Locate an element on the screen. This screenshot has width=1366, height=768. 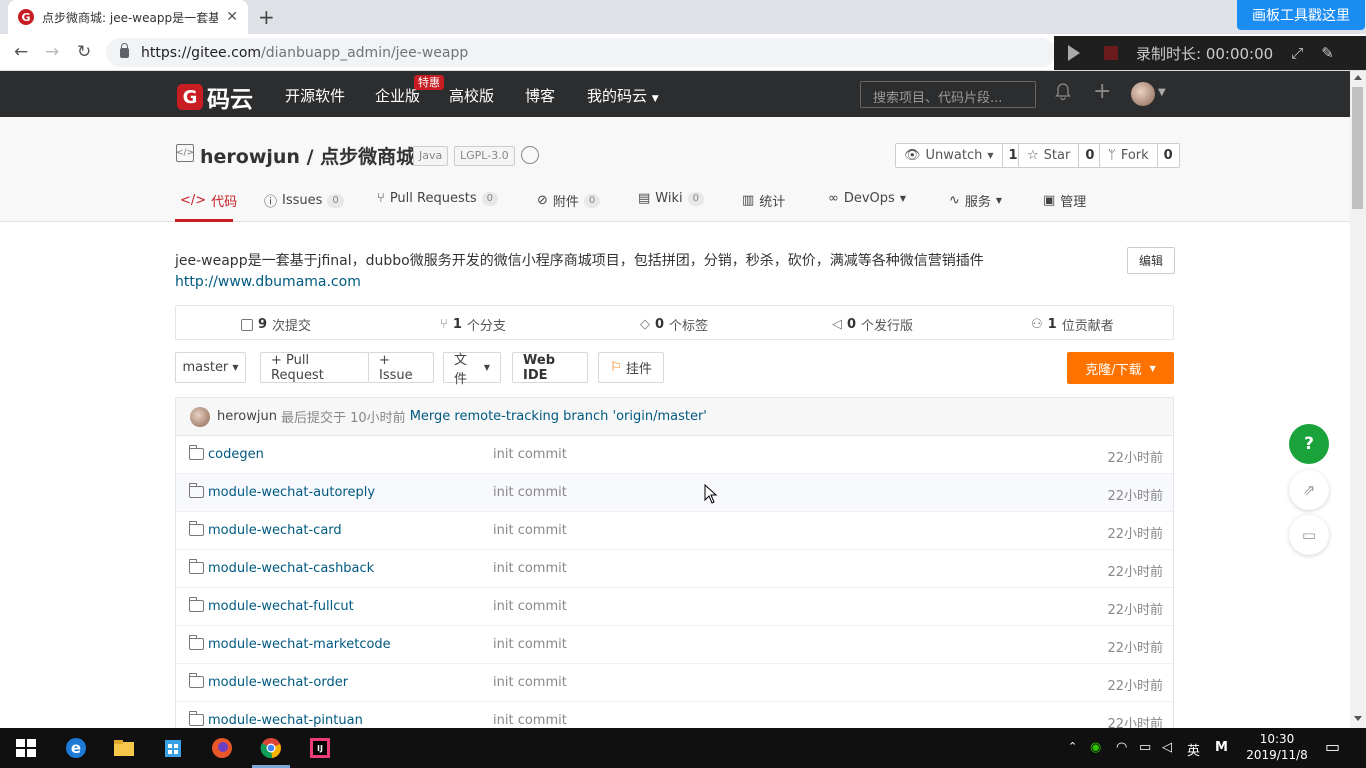
stat-releases: ◁ 0 个发行版 is located at coordinates (872, 324).